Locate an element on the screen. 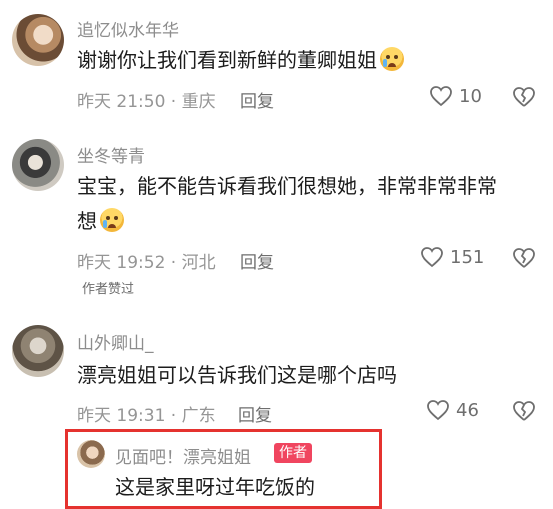  comment-username: 山外卿山_ is located at coordinates (115, 341).